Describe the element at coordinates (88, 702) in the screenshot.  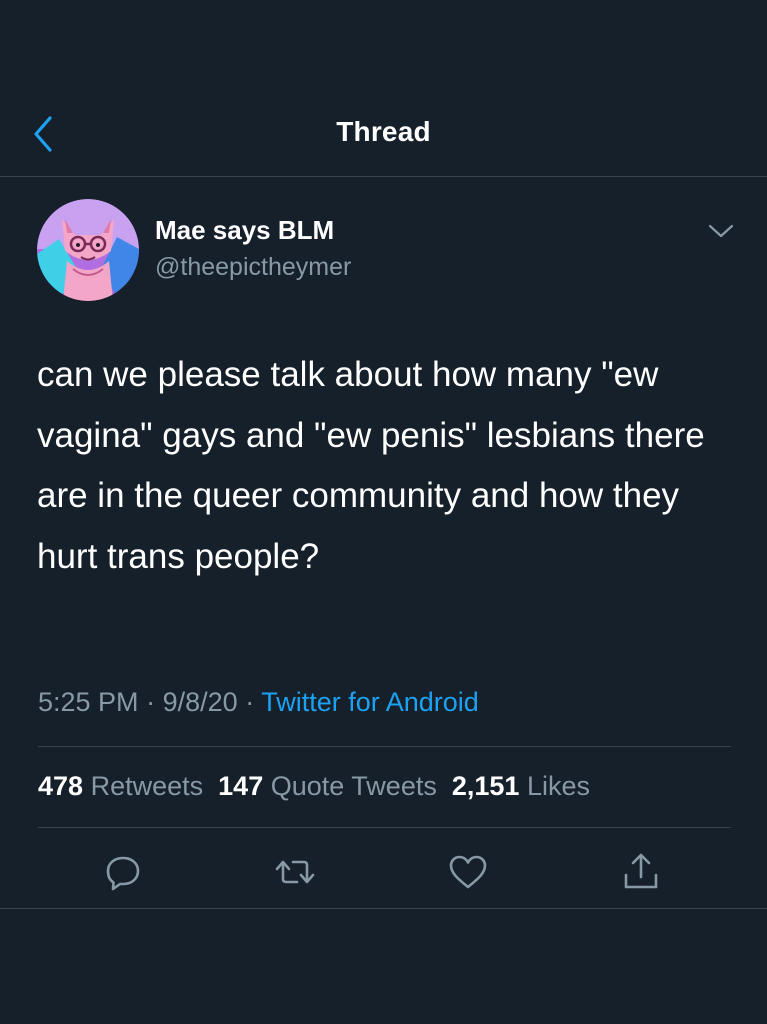
I see `tweet-time: 5:25 PM` at that location.